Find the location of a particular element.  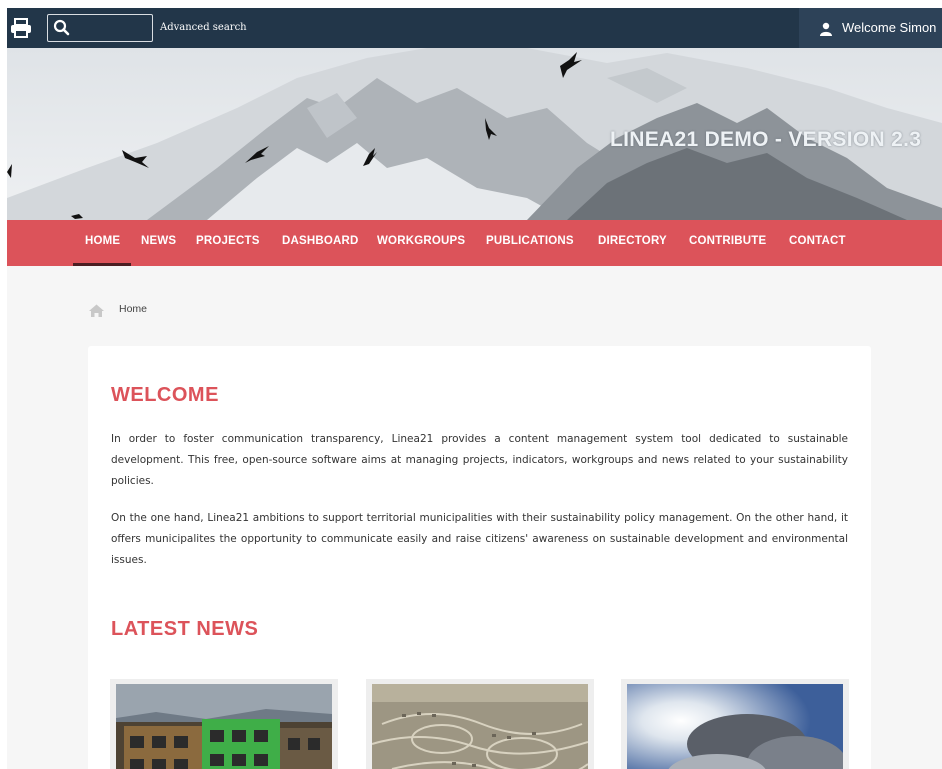

breadcrumb-home: Home is located at coordinates (133, 309).